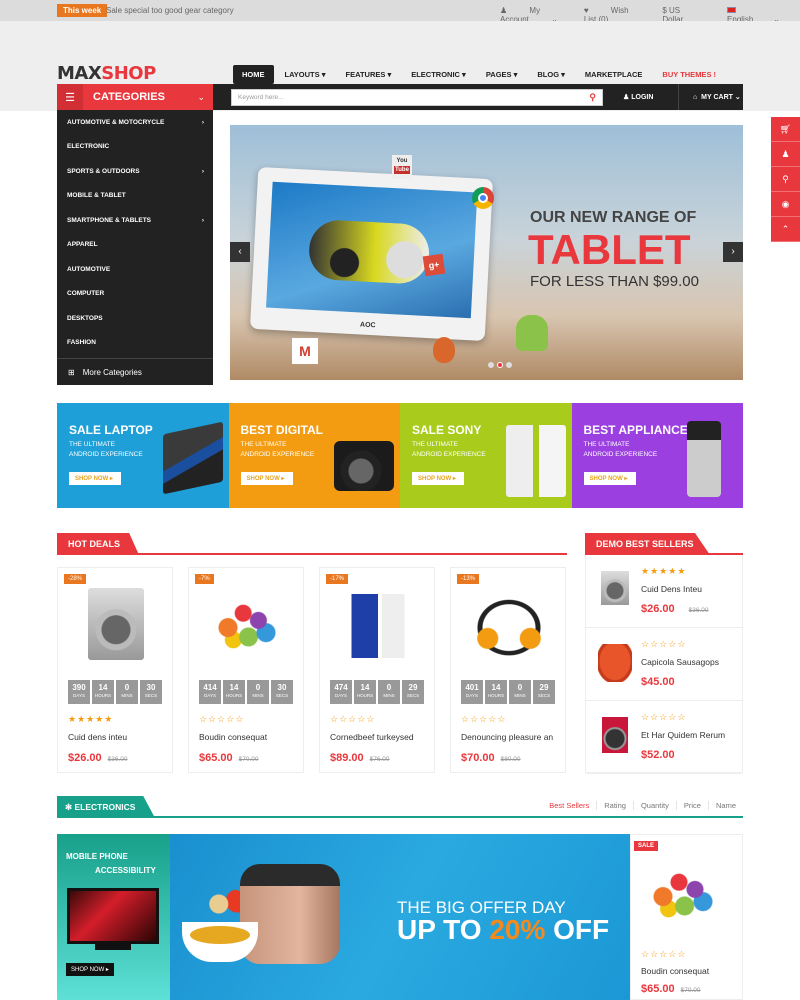  Describe the element at coordinates (569, 805) in the screenshot. I see `sort-best-sellers: Best Sellers` at that location.